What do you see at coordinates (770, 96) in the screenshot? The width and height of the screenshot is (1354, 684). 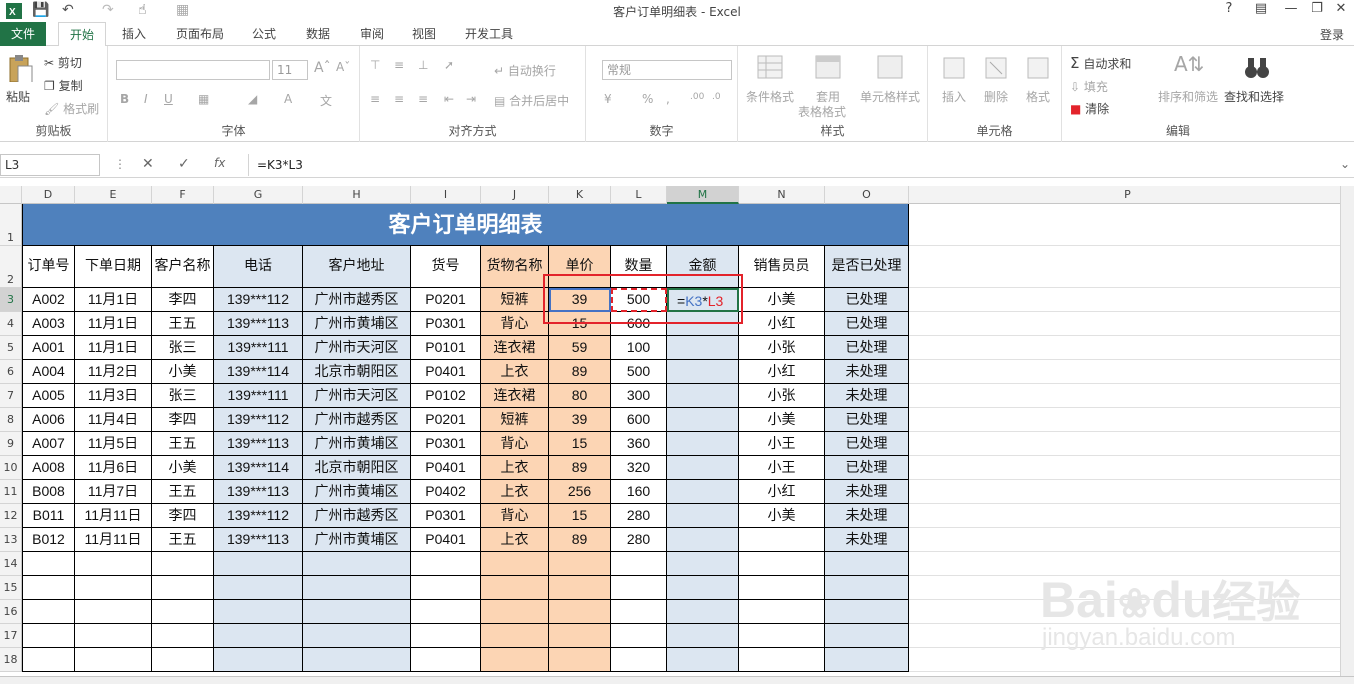 I see `conditional-format-button: 条件格式` at bounding box center [770, 96].